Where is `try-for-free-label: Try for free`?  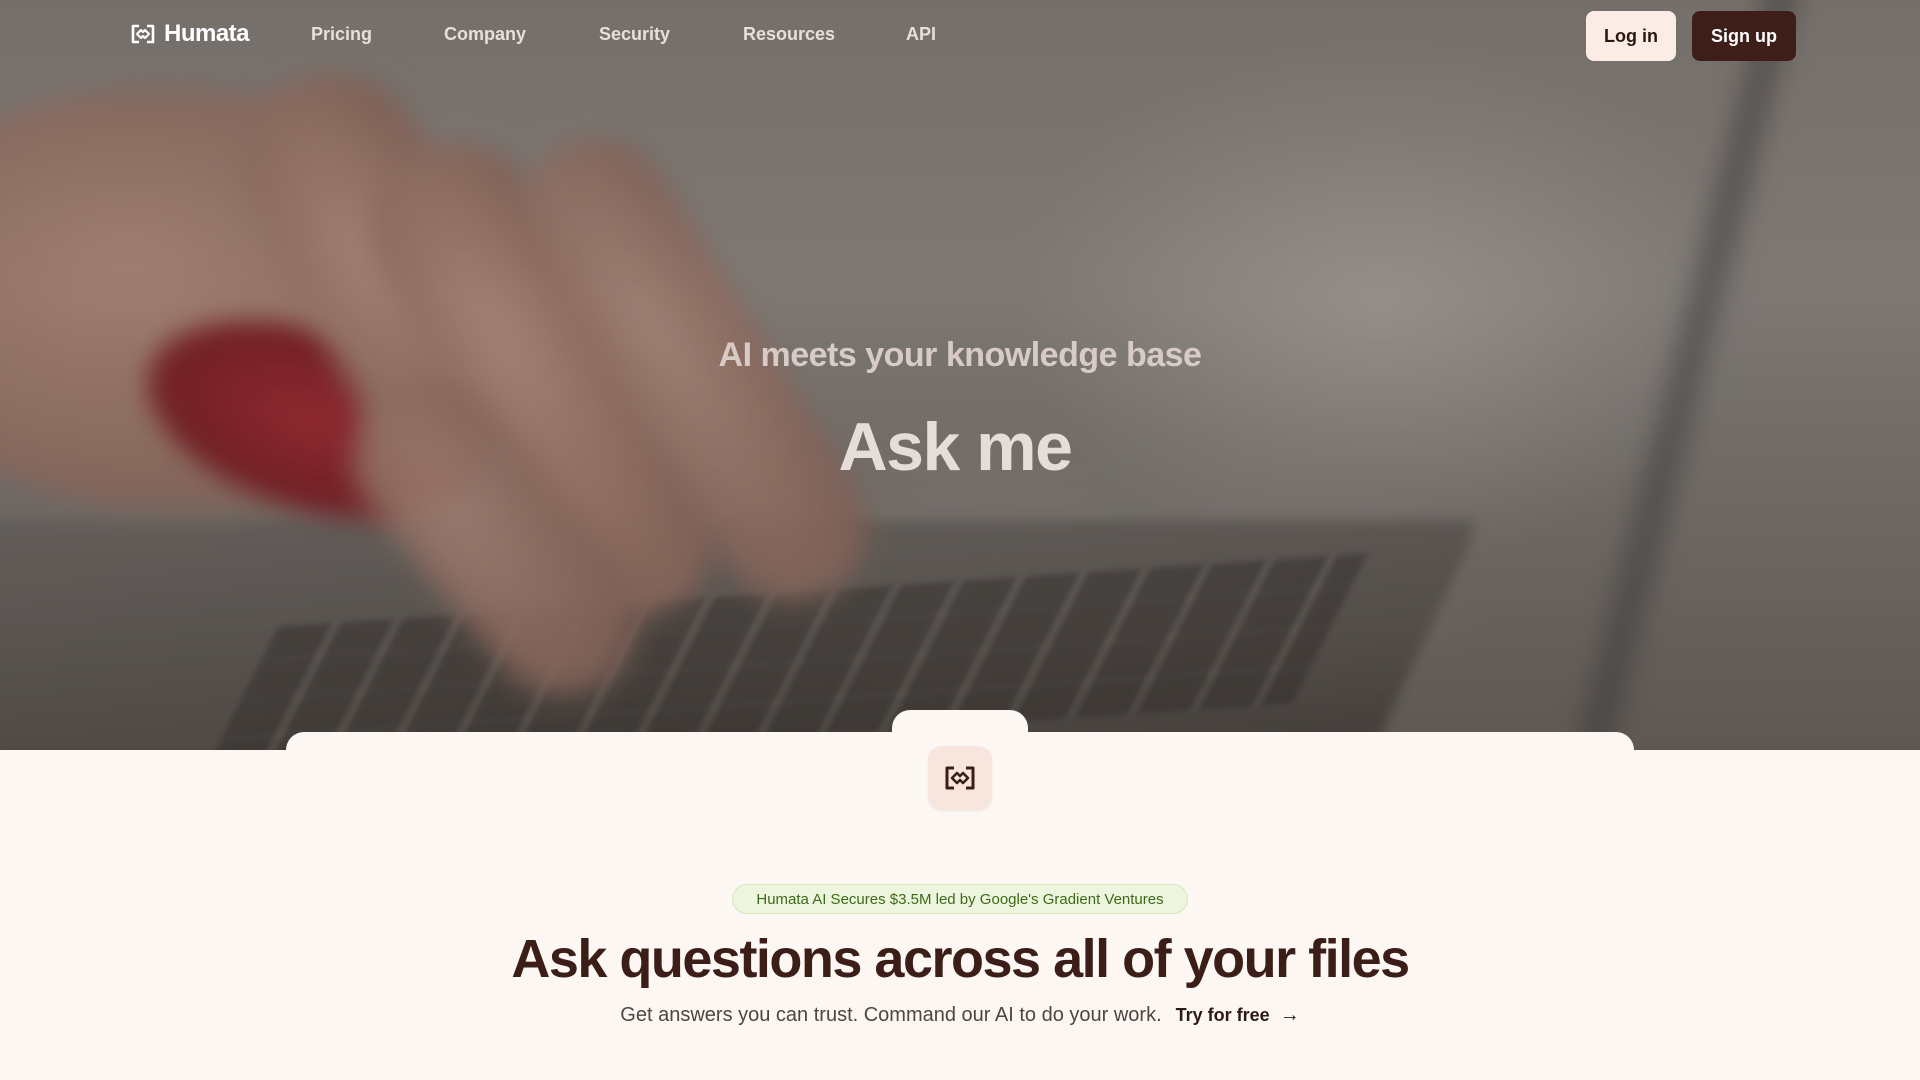 try-for-free-label: Try for free is located at coordinates (1222, 1015).